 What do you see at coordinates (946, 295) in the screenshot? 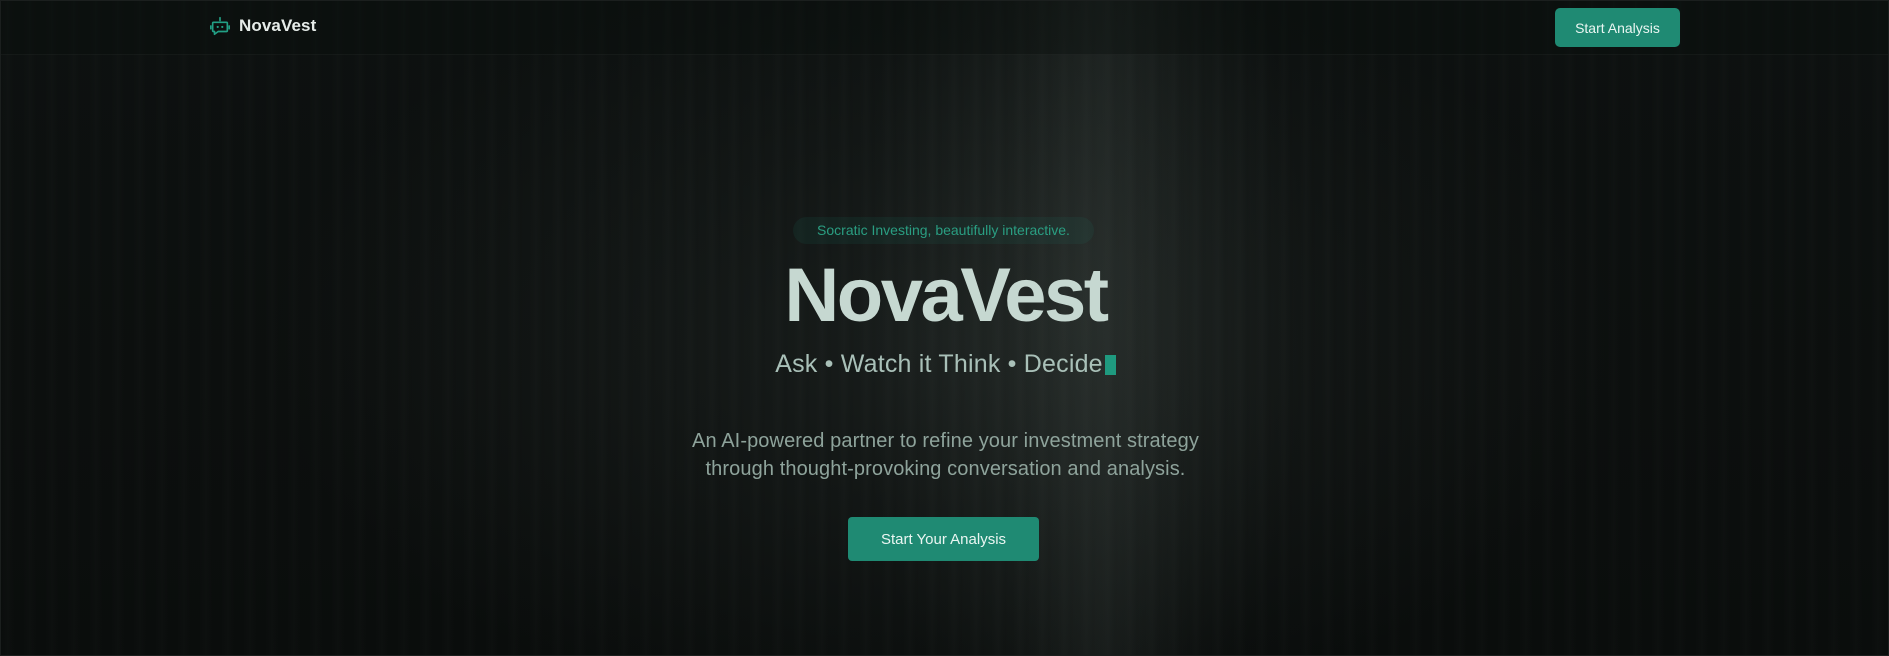
I see `hero-title: NovaVest` at bounding box center [946, 295].